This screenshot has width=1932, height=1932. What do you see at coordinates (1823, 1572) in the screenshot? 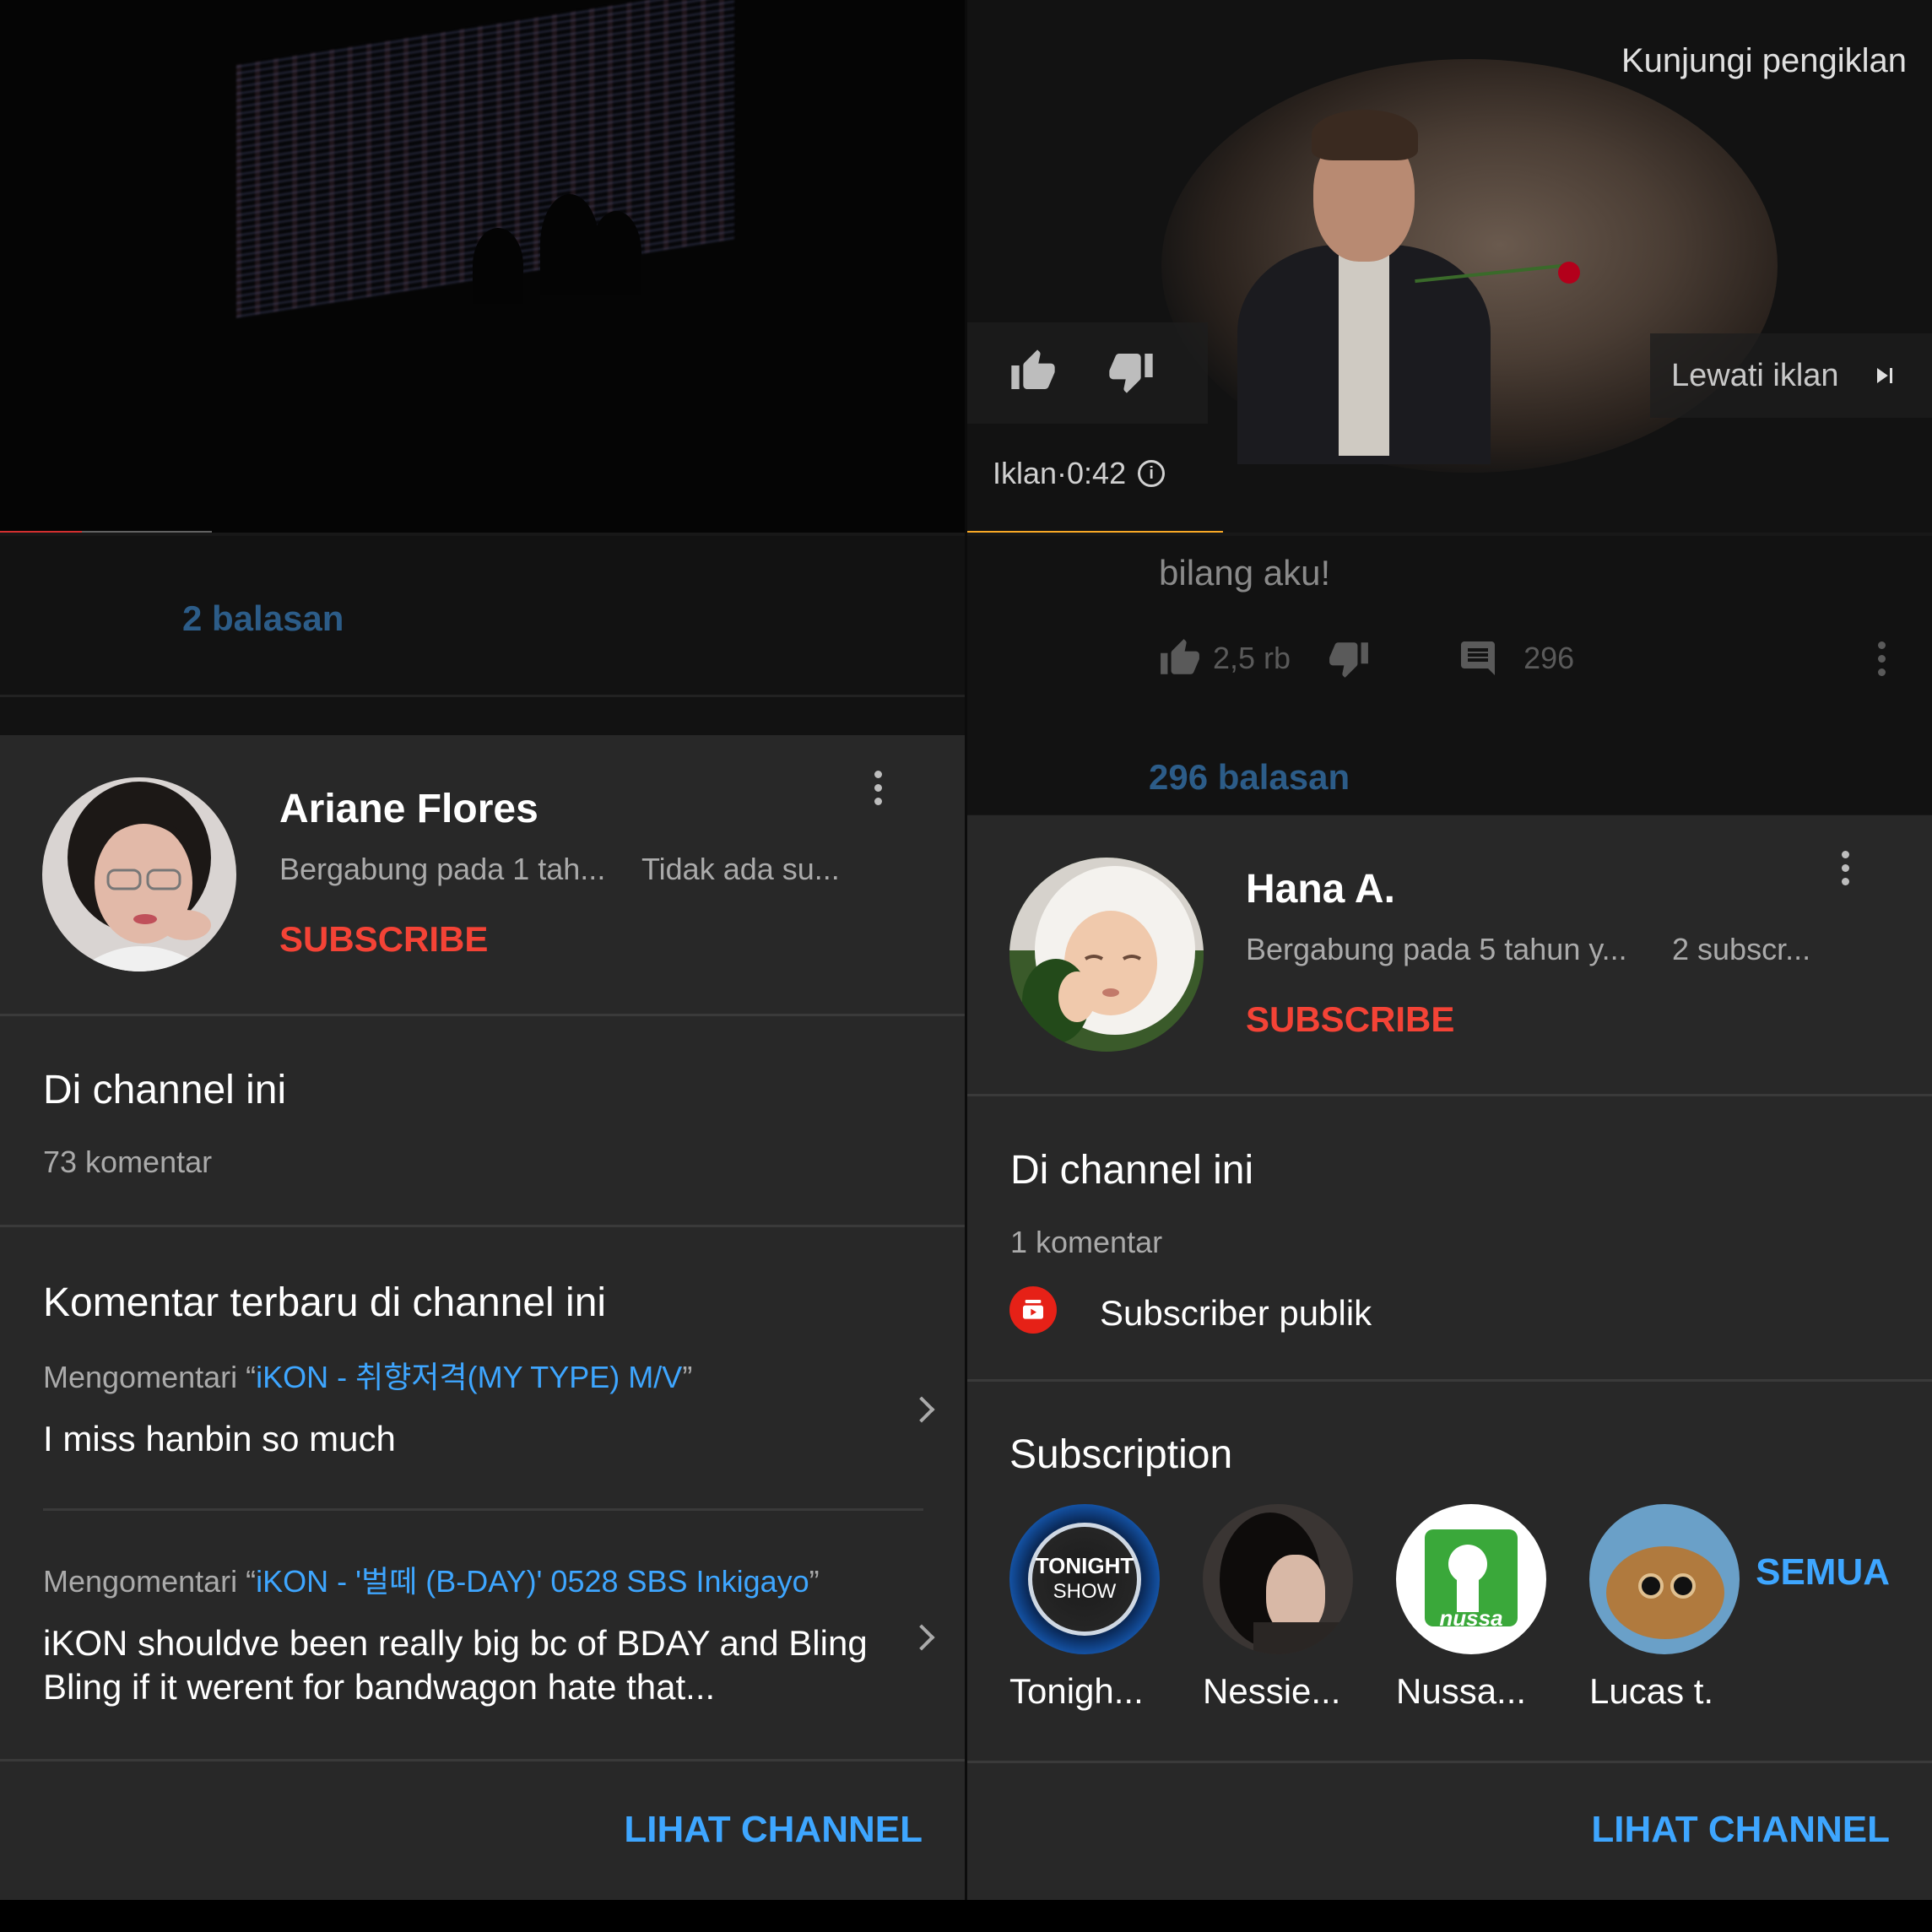
I see `see-all-button: SEMUA` at bounding box center [1823, 1572].